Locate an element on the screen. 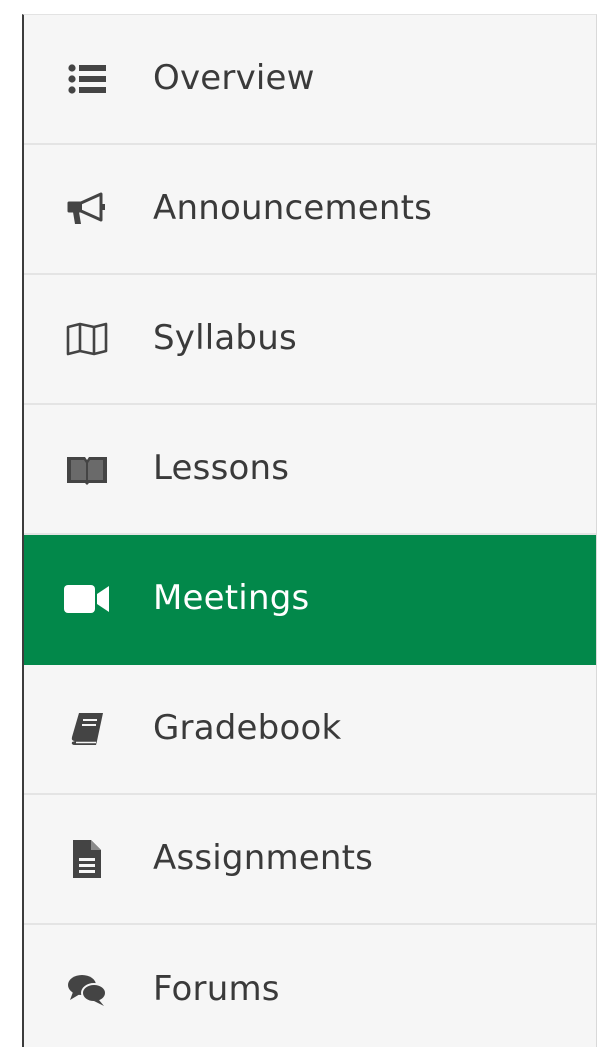 The height and width of the screenshot is (1055, 605). nav-item-assignments: Assignments is located at coordinates (310, 860).